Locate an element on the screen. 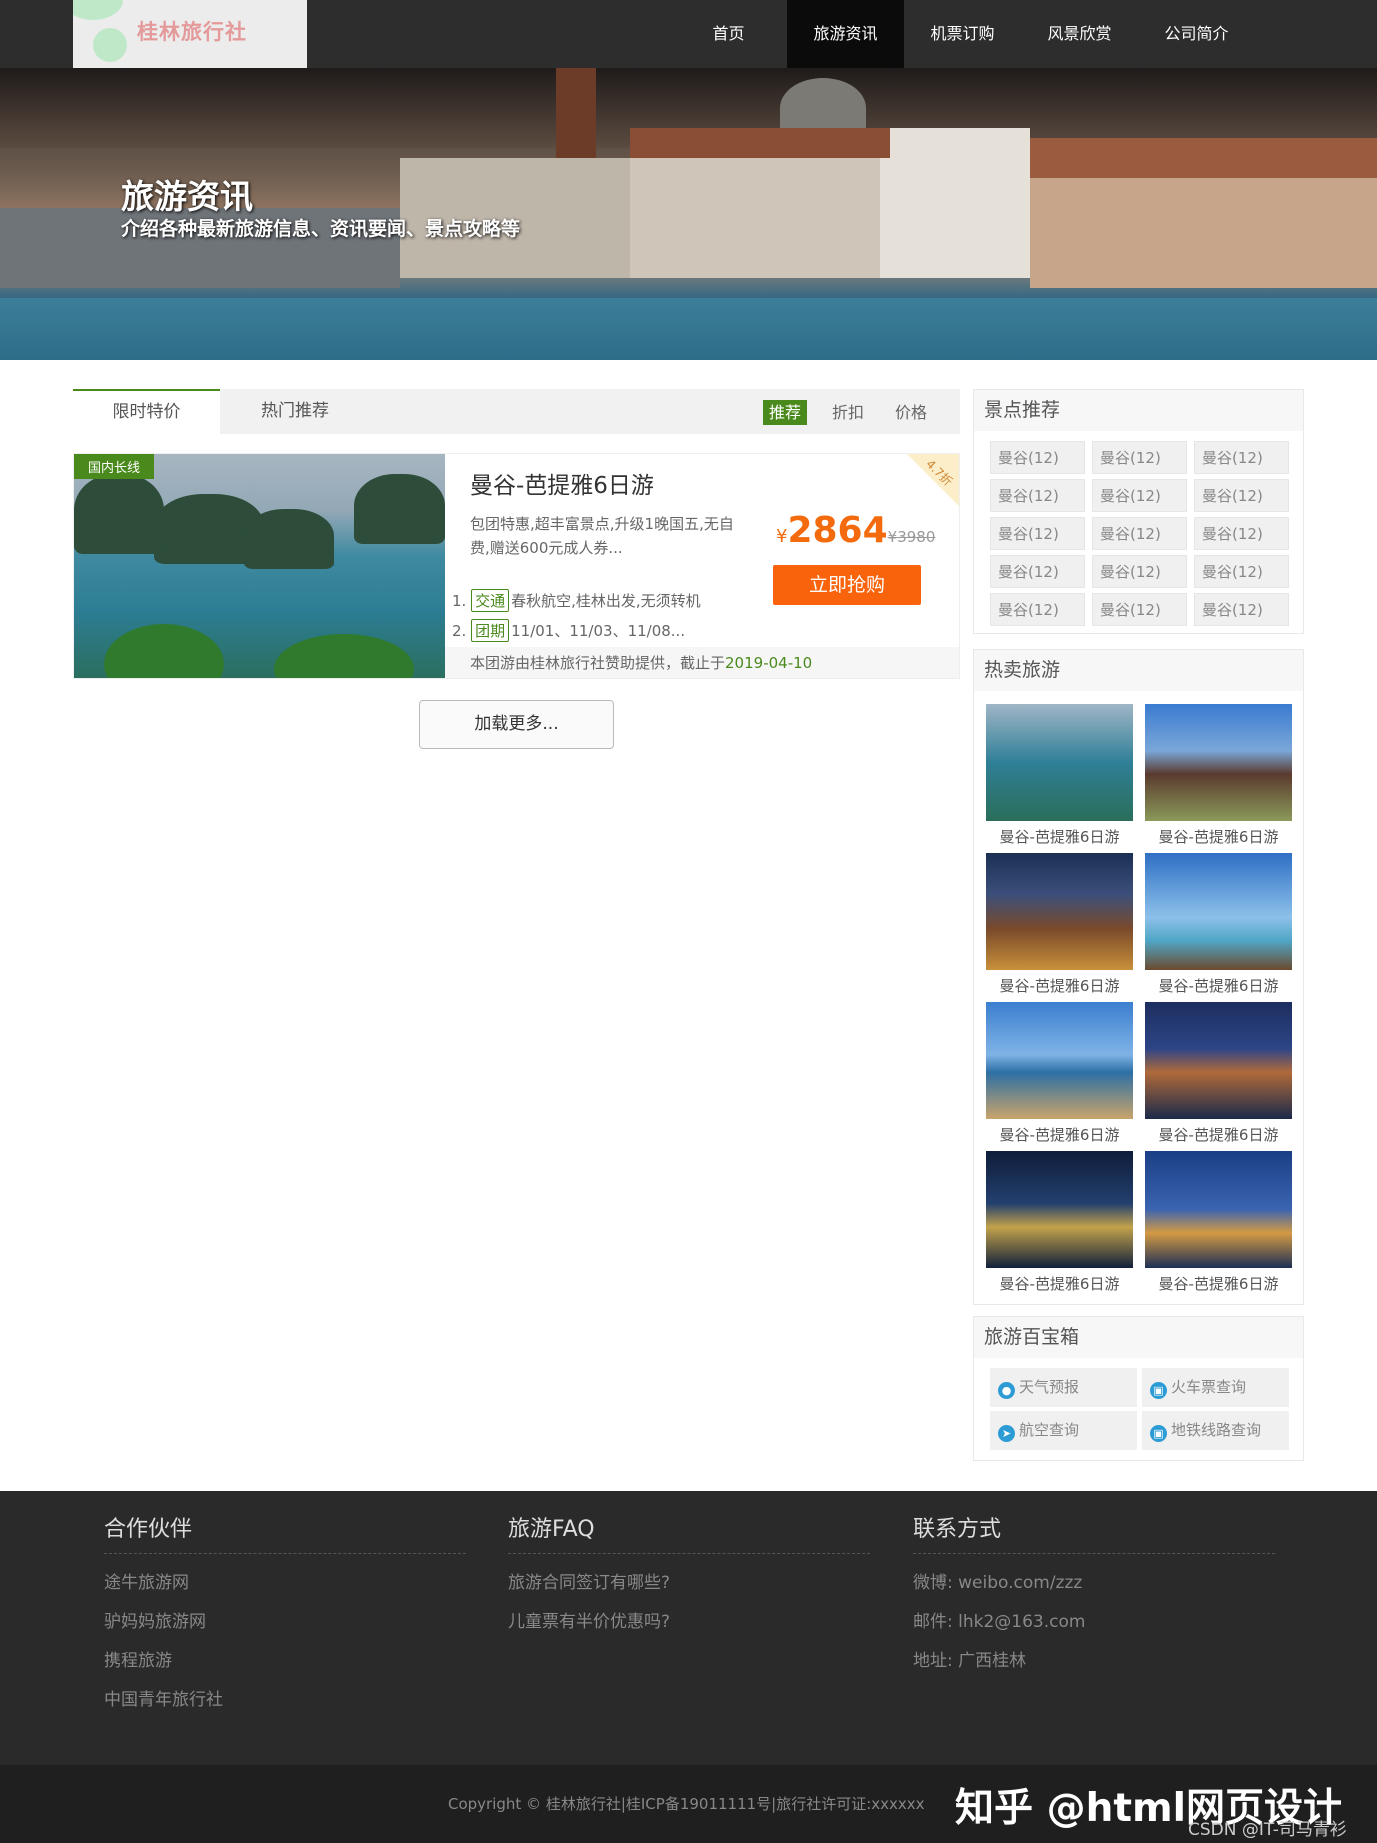 The width and height of the screenshot is (1377, 1843). feature-number: 1. is located at coordinates (459, 601).